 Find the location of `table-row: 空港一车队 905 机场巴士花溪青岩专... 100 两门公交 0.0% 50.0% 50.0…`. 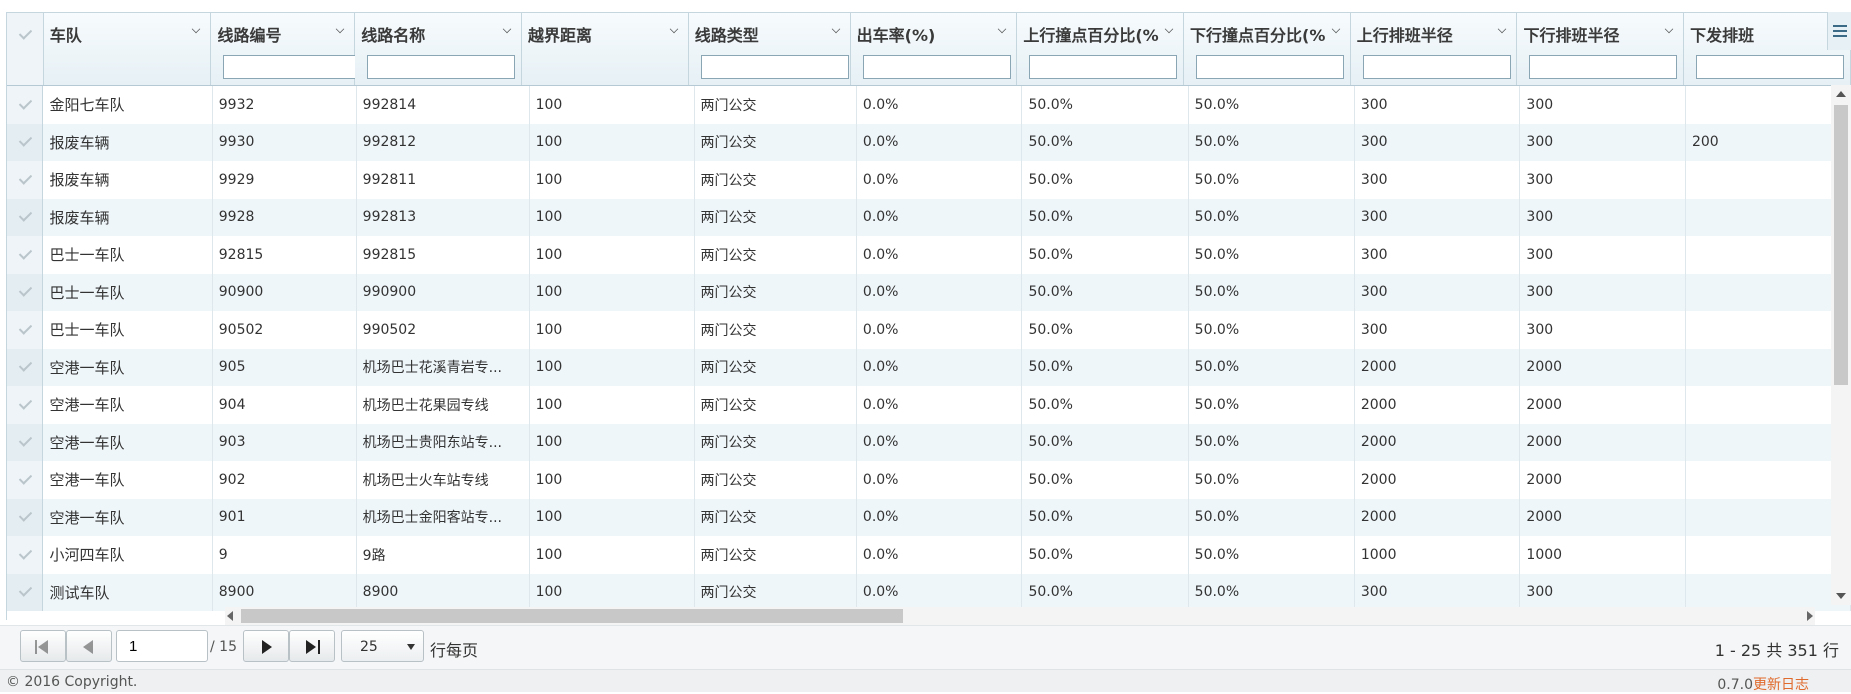

table-row: 空港一车队 905 机场巴士花溪青岩专... 100 两门公交 0.0% 50.0% 50.0… is located at coordinates (929, 367).